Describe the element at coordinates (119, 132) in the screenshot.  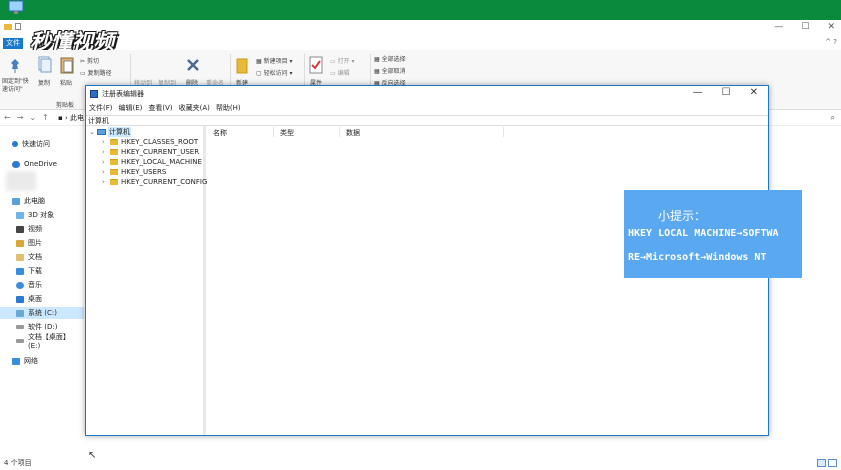
I see `tree-root-label: 计算机` at that location.